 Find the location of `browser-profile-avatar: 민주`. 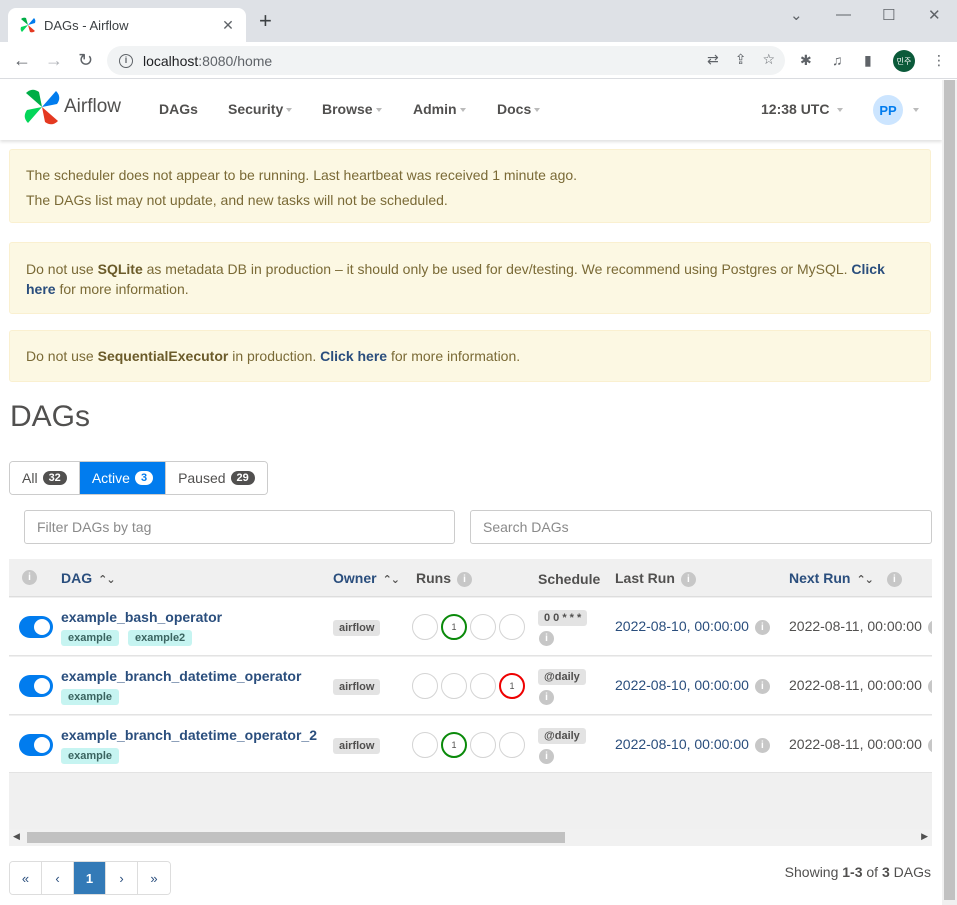

browser-profile-avatar: 민주 is located at coordinates (904, 61).